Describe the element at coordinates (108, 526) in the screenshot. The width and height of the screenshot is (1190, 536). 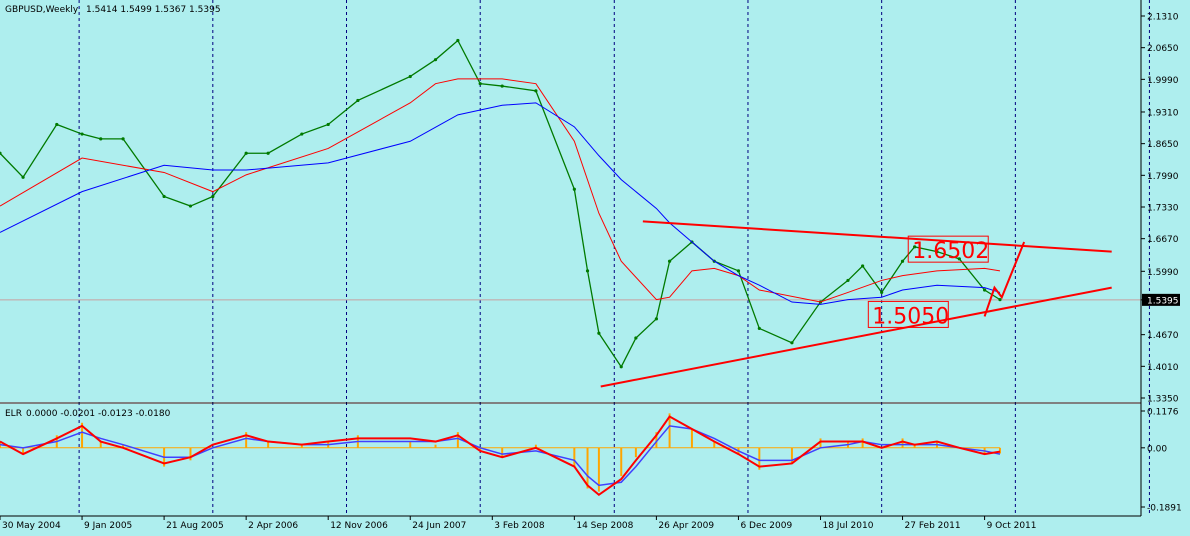
I see `time-tick-label: 9 Jan 2005` at that location.